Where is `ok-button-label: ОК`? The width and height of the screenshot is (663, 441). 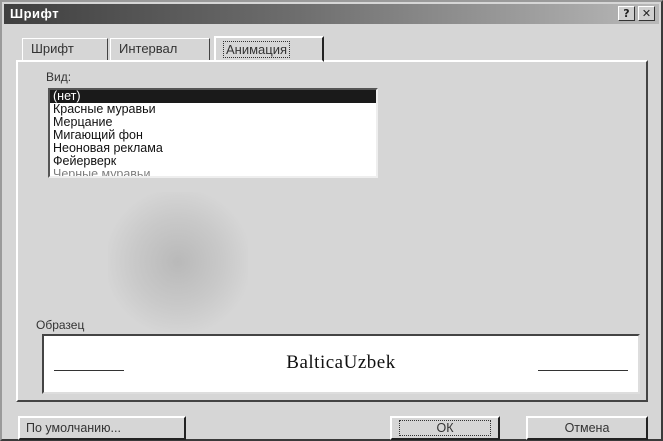
ok-button-label: ОК is located at coordinates (445, 428).